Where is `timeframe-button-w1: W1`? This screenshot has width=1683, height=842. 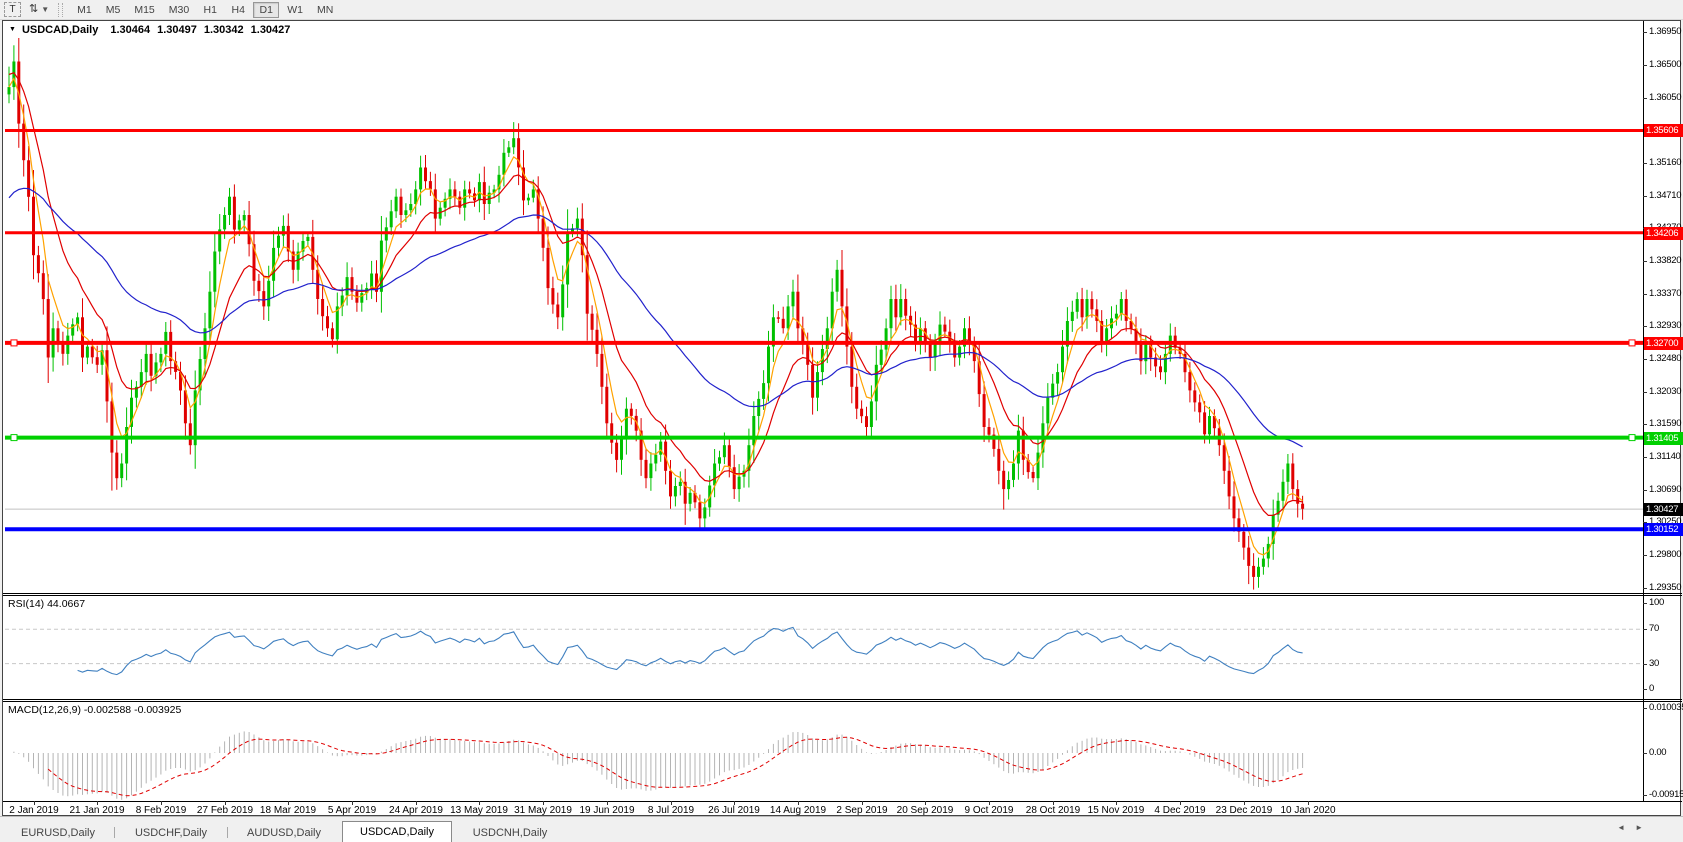
timeframe-button-w1: W1 is located at coordinates (295, 10).